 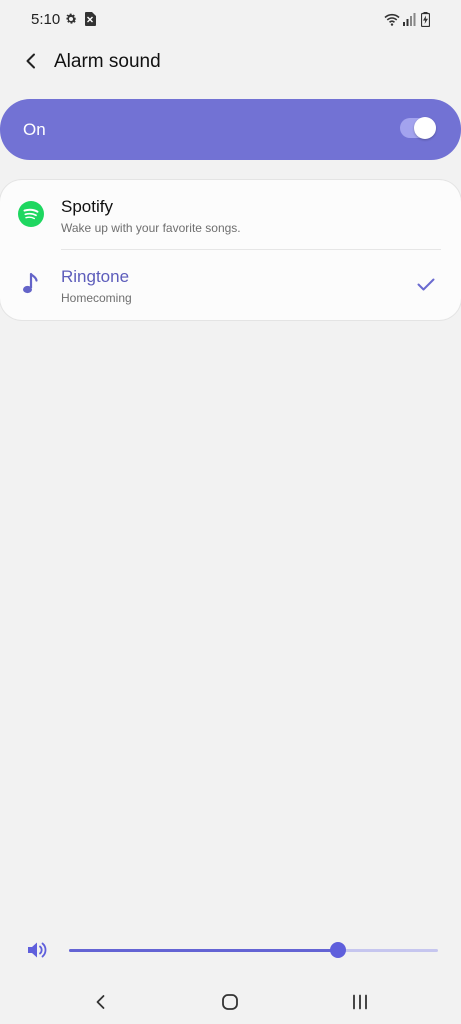 What do you see at coordinates (360, 1002) in the screenshot?
I see `nav-recents-icon` at bounding box center [360, 1002].